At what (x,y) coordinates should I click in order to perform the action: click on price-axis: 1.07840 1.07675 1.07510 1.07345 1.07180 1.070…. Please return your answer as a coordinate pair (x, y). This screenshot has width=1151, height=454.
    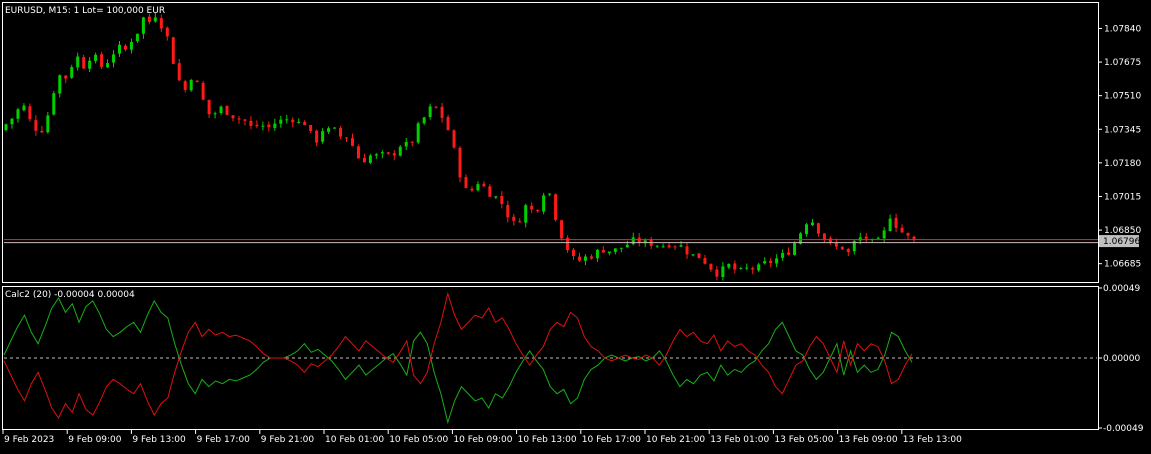
    Looking at the image, I should click on (1119, 147).